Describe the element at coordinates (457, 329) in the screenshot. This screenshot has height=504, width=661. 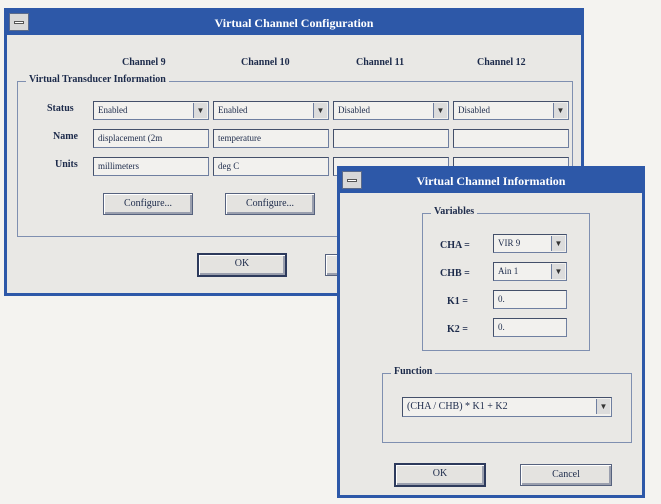
I see `k2-label: K2 =` at that location.